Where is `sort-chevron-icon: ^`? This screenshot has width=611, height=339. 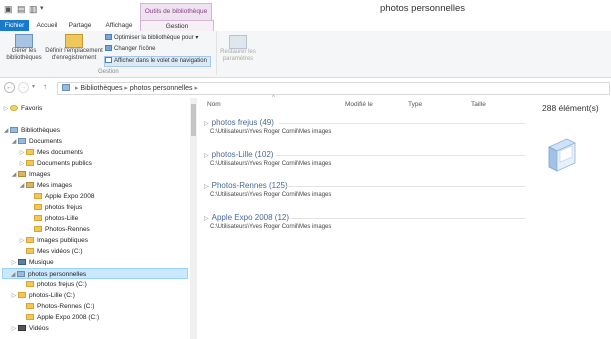 sort-chevron-icon: ^ is located at coordinates (273, 98).